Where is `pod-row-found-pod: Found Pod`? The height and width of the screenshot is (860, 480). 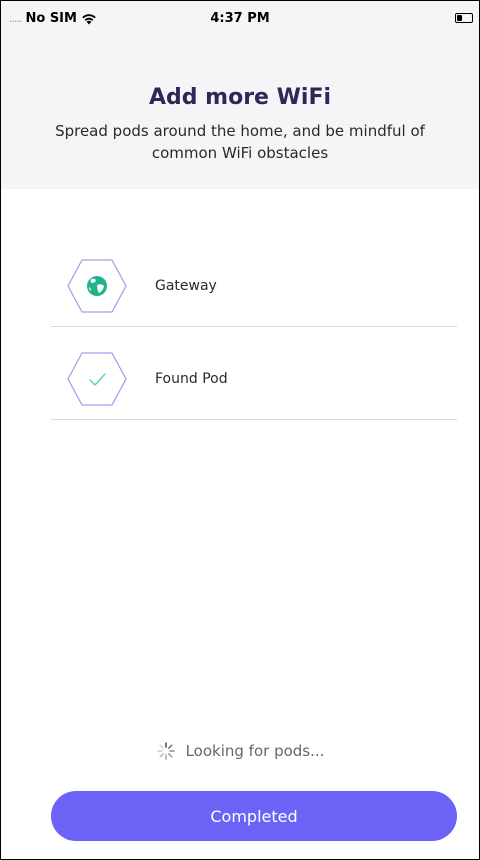
pod-row-found-pod: Found Pod is located at coordinates (254, 379).